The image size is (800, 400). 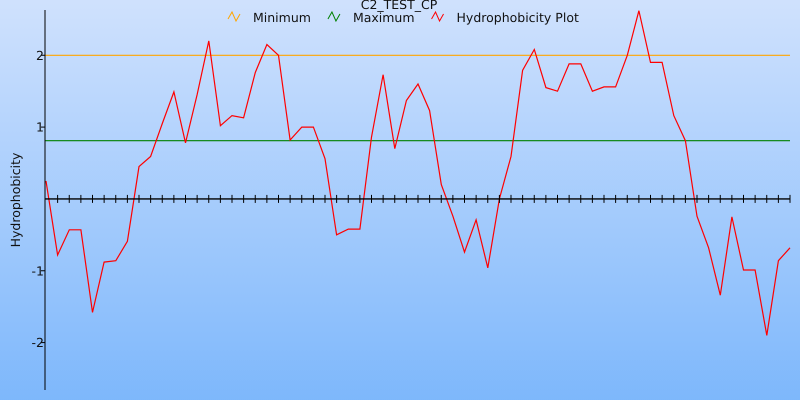 What do you see at coordinates (40, 55) in the screenshot?
I see `axis-tick-label: 2` at bounding box center [40, 55].